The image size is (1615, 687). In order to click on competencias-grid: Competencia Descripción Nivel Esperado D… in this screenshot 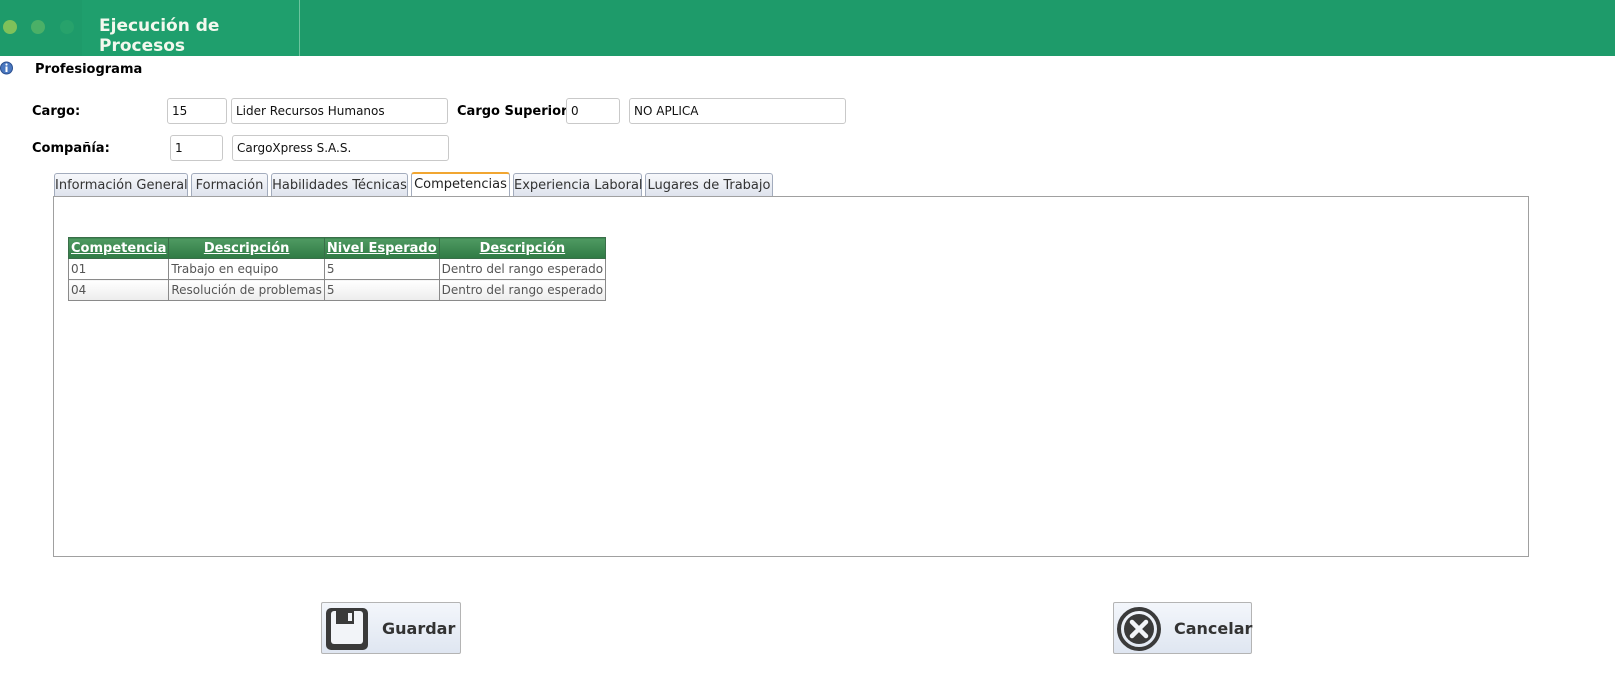, I will do `click(337, 269)`.